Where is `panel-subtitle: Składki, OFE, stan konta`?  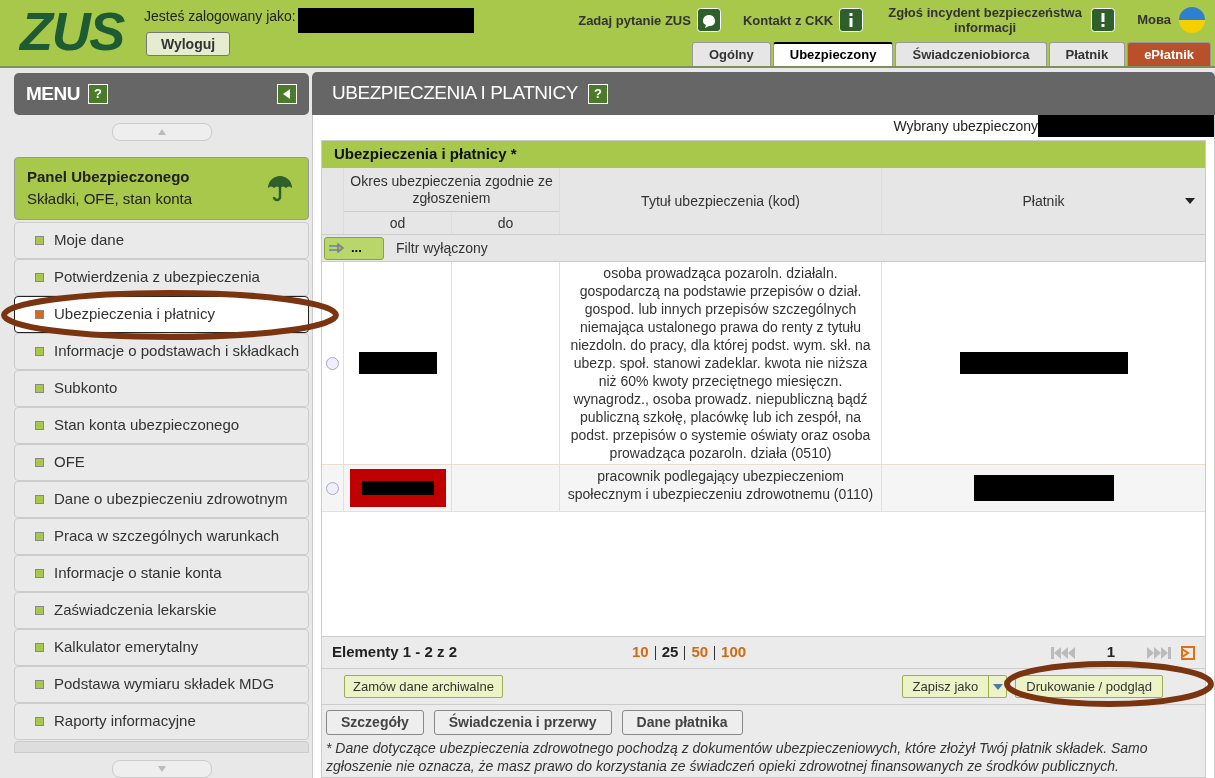 panel-subtitle: Składki, OFE, stan konta is located at coordinates (110, 199).